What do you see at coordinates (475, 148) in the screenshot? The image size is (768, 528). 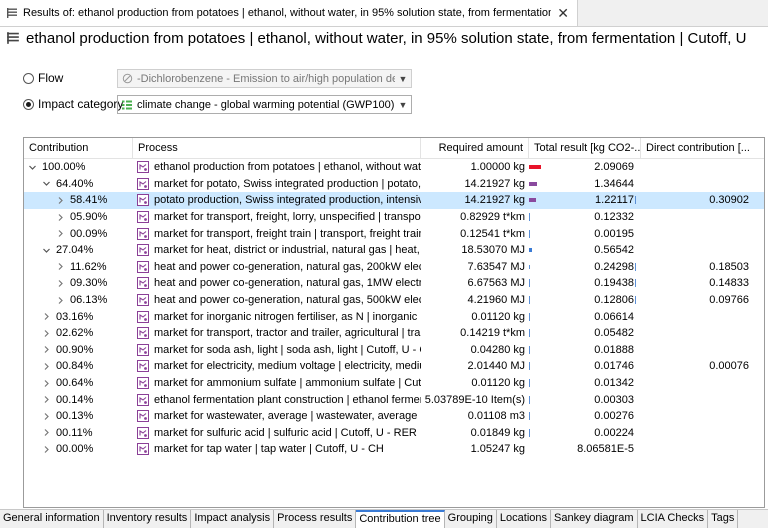 I see `header-required-amount: Required amount` at bounding box center [475, 148].